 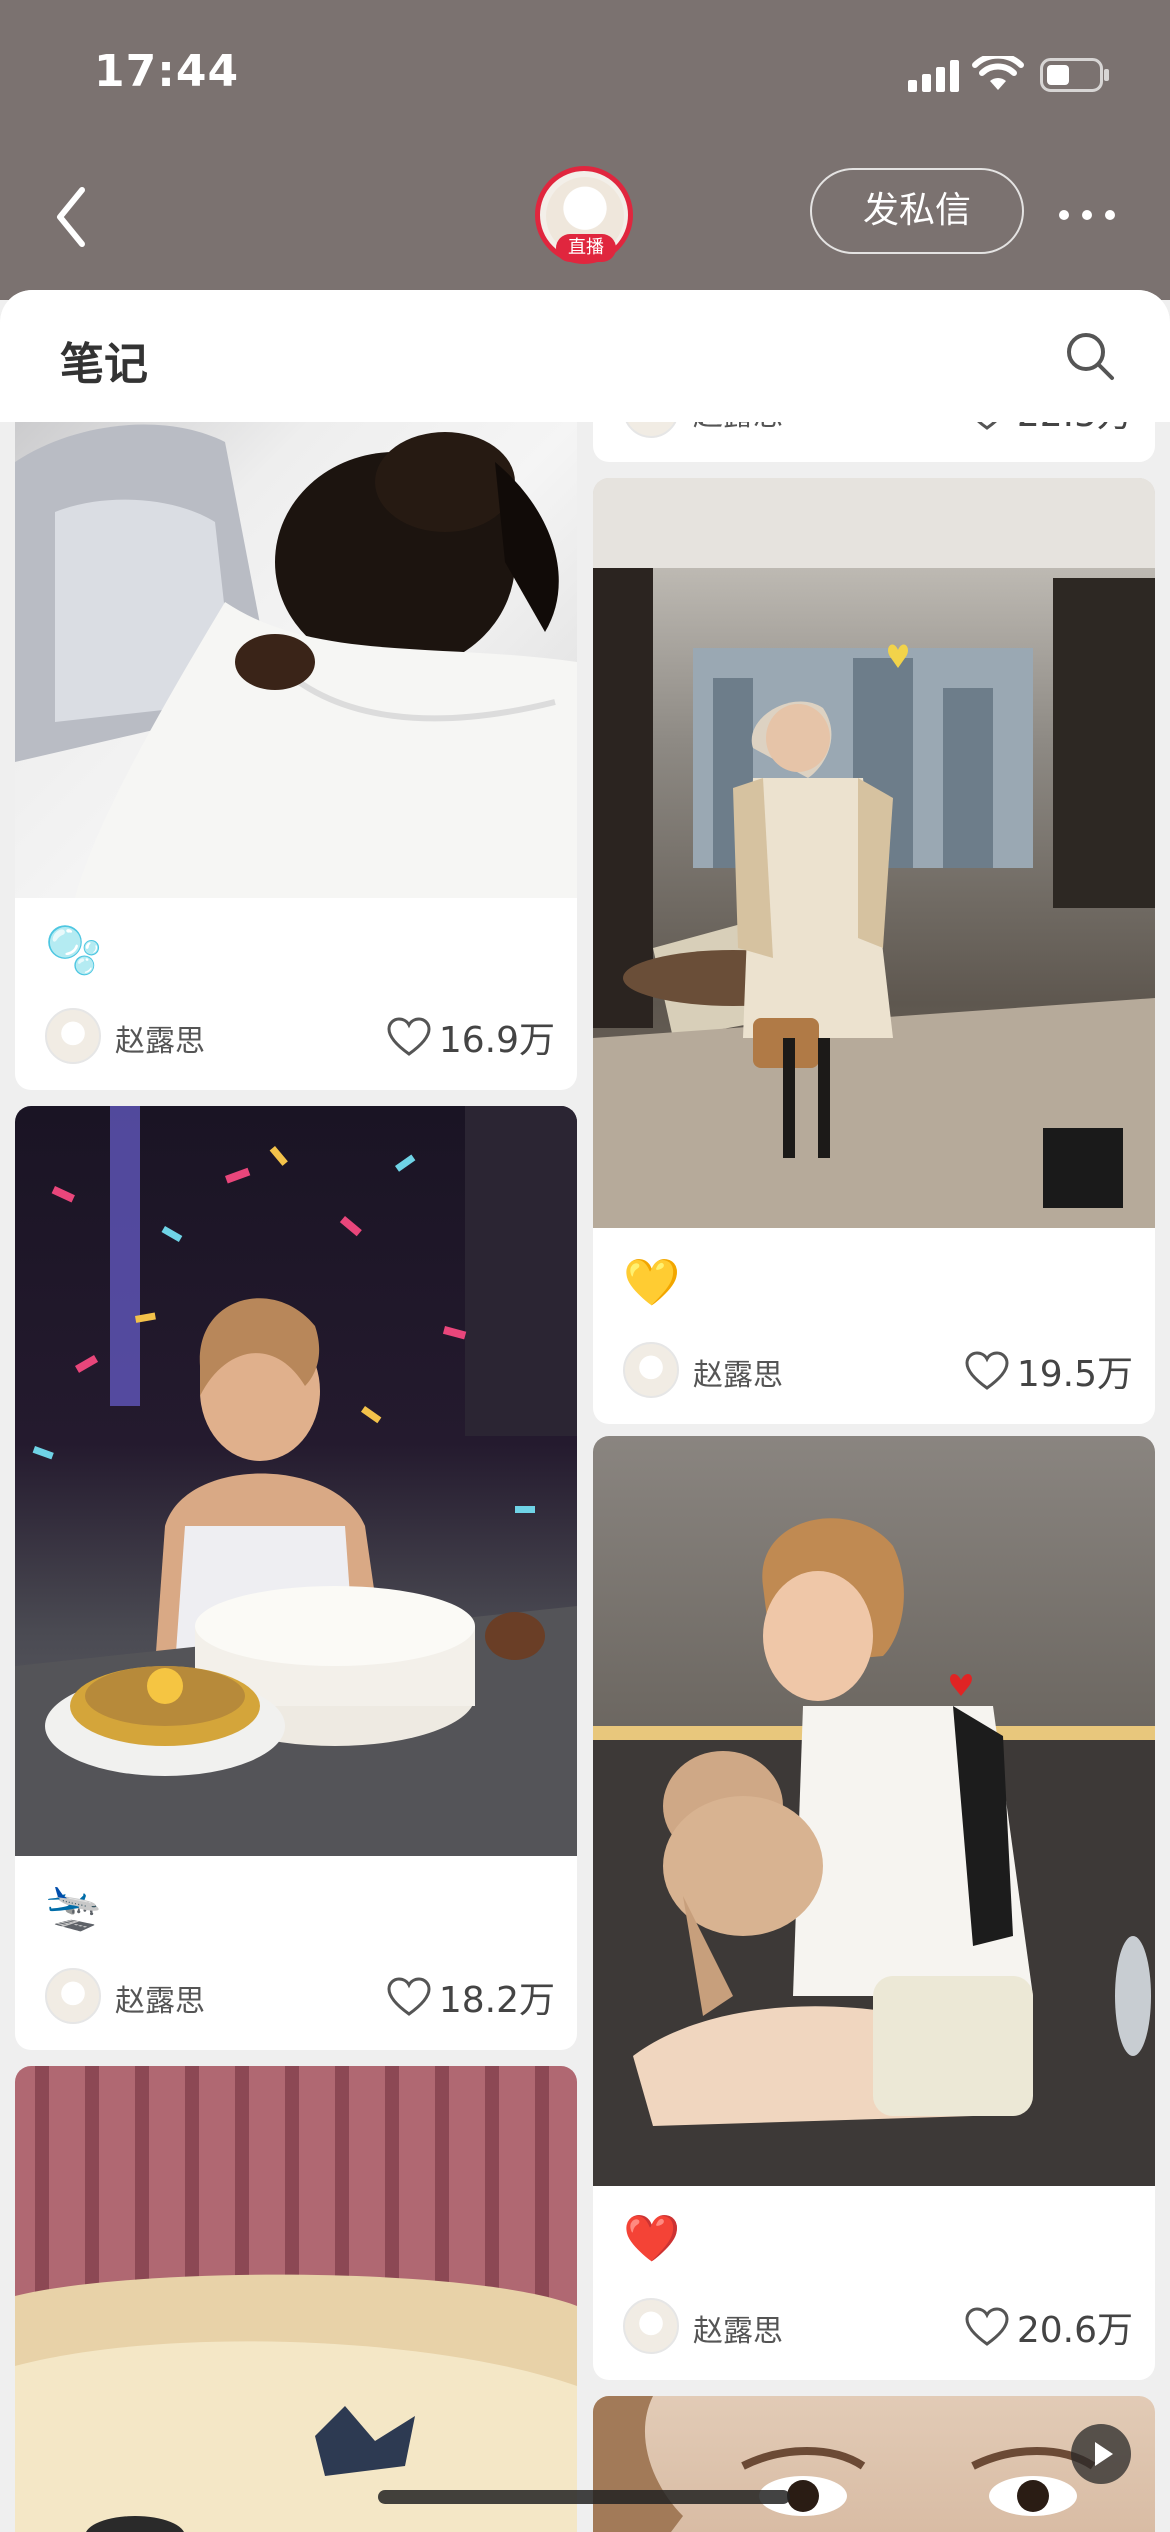 I want to click on note-card: 🫧 赵露思 16.9万, so click(x=296, y=746).